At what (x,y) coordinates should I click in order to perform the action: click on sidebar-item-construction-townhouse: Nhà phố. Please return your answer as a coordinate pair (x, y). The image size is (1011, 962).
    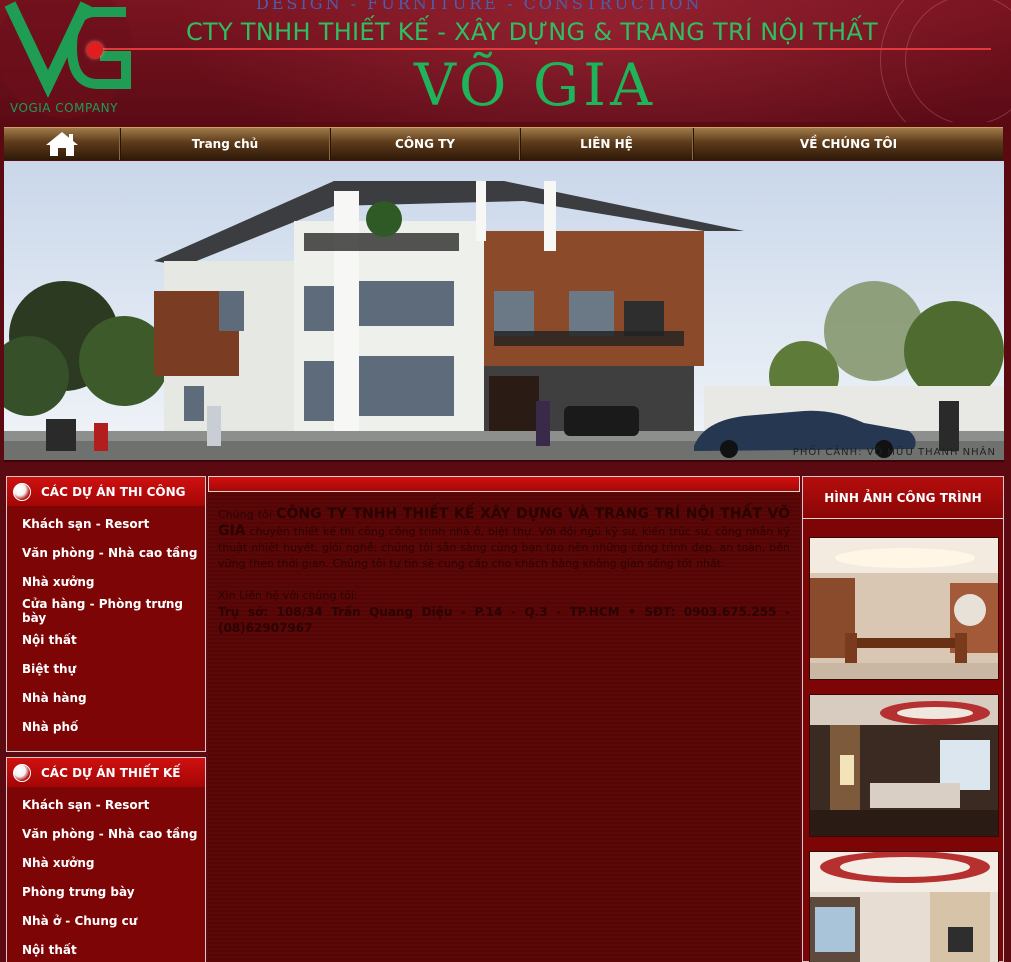
    Looking at the image, I should click on (106, 726).